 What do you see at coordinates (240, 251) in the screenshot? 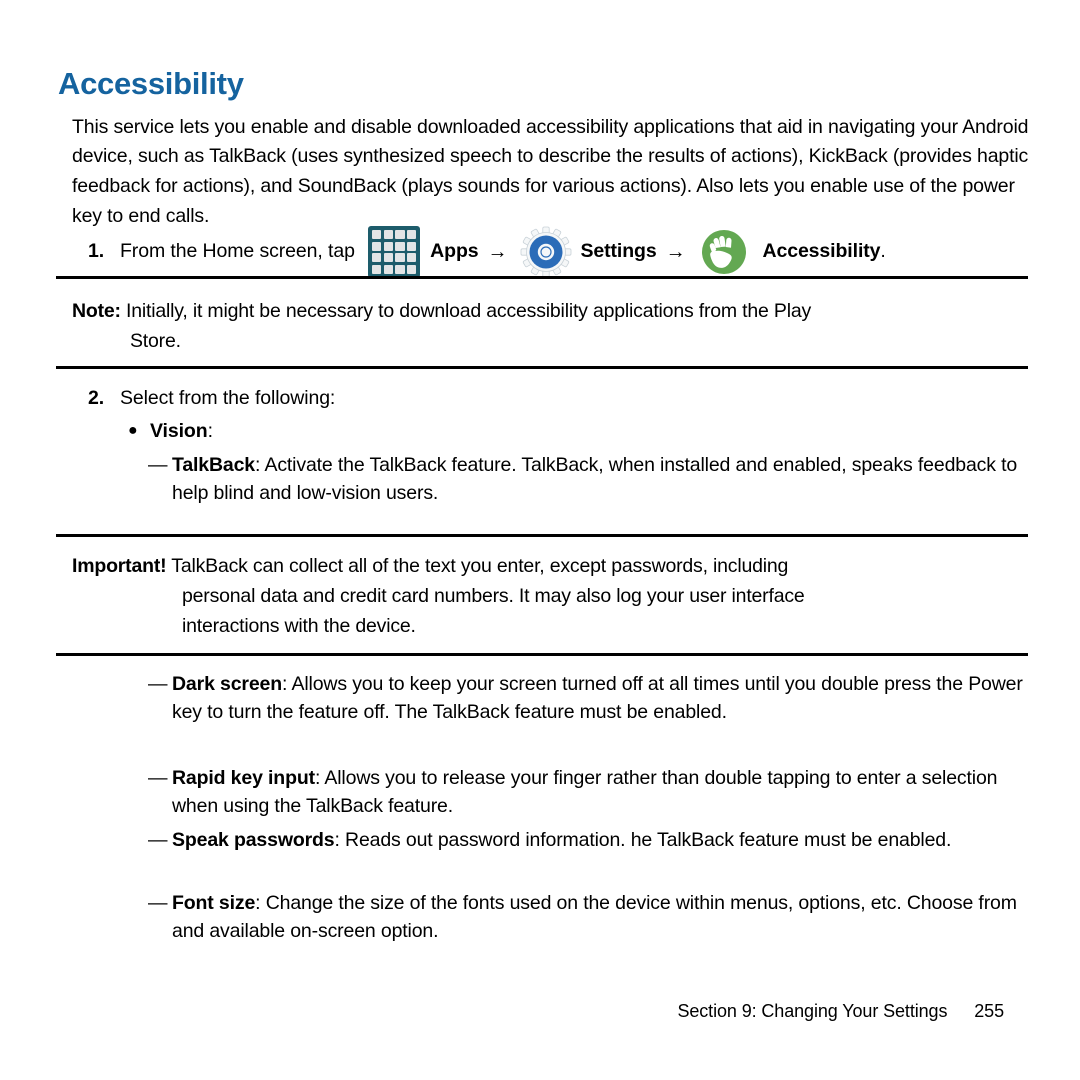
I see `step-1-text: From the Home screen, tap` at bounding box center [240, 251].